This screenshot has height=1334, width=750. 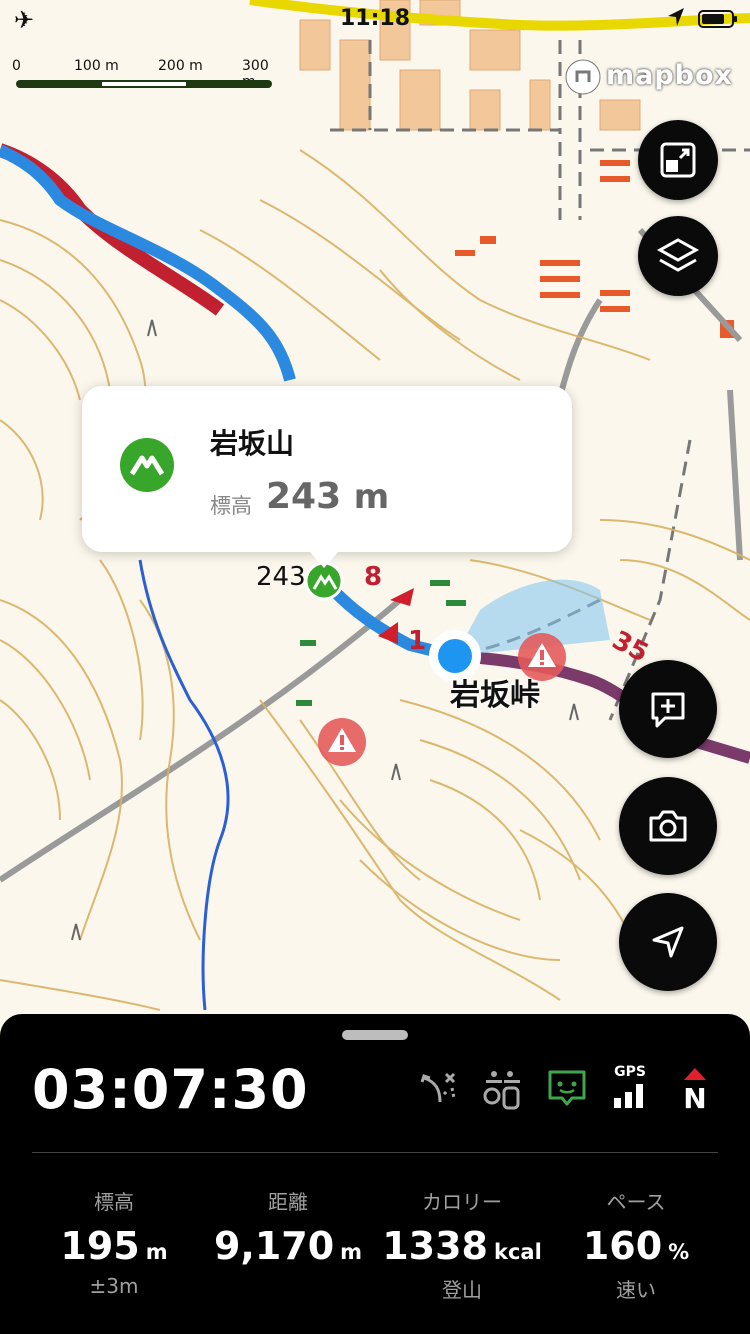 What do you see at coordinates (114, 1246) in the screenshot?
I see `stat-value: 195 m` at bounding box center [114, 1246].